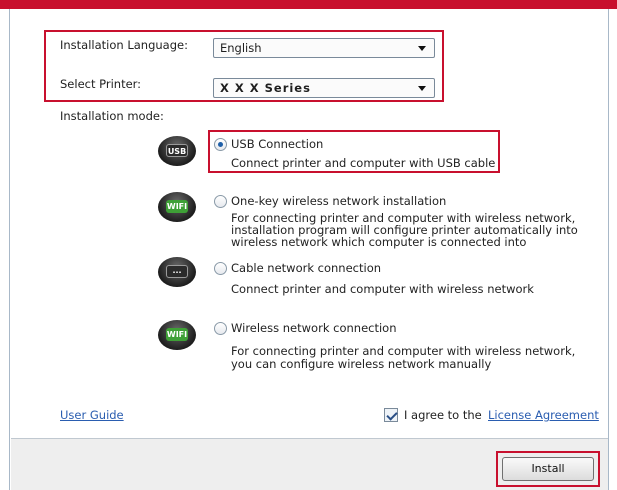 The height and width of the screenshot is (490, 617). Describe the element at coordinates (220, 201) in the screenshot. I see `one-key-wireless-radio` at that location.